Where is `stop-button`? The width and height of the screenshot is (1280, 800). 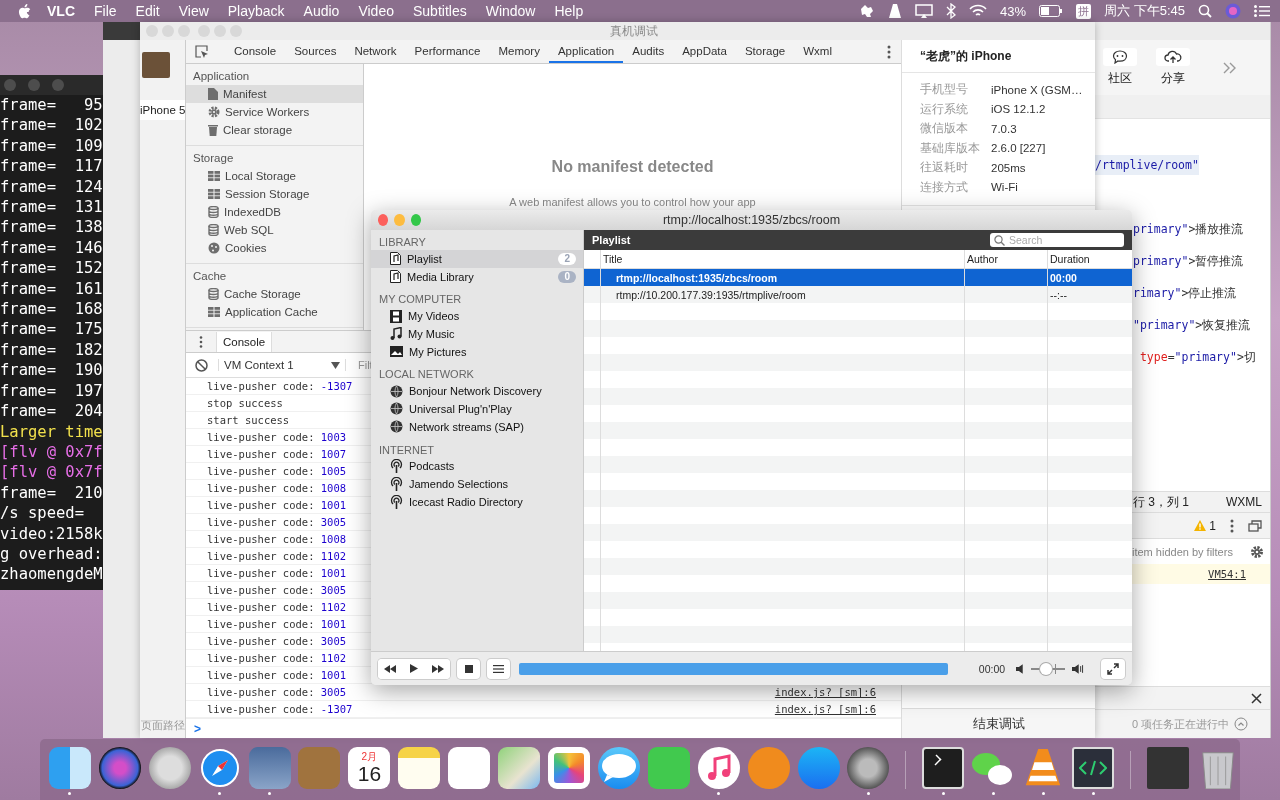
stop-button is located at coordinates (469, 668).